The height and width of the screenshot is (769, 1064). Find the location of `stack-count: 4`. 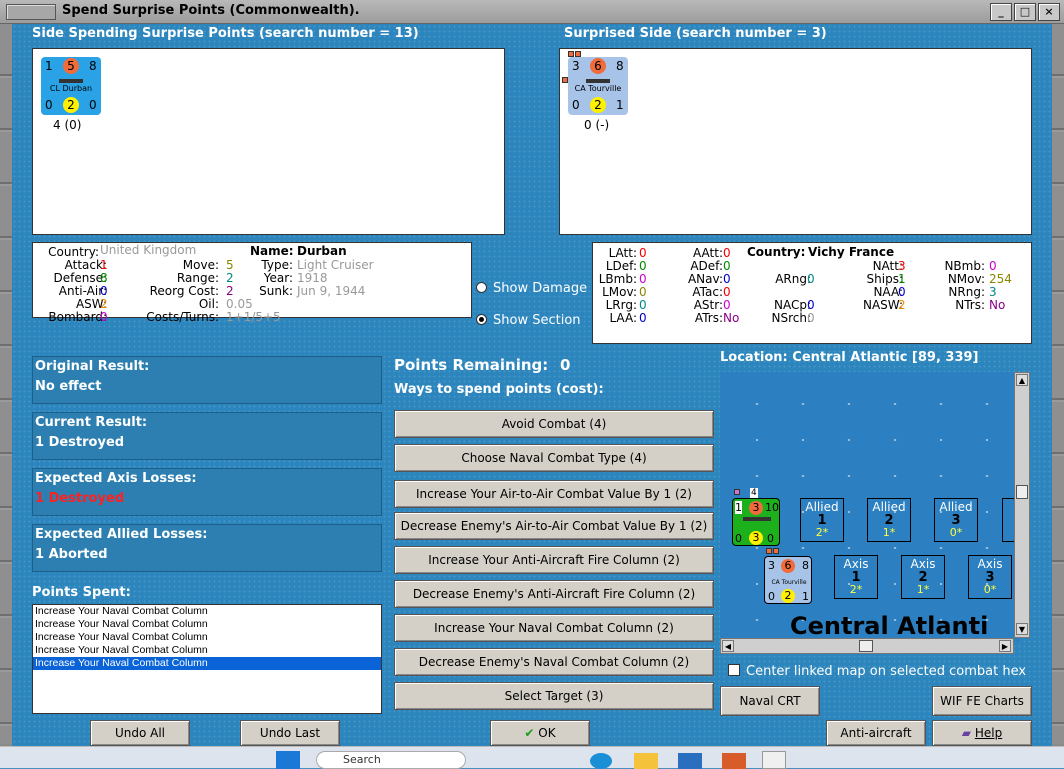

stack-count: 4 is located at coordinates (754, 493).